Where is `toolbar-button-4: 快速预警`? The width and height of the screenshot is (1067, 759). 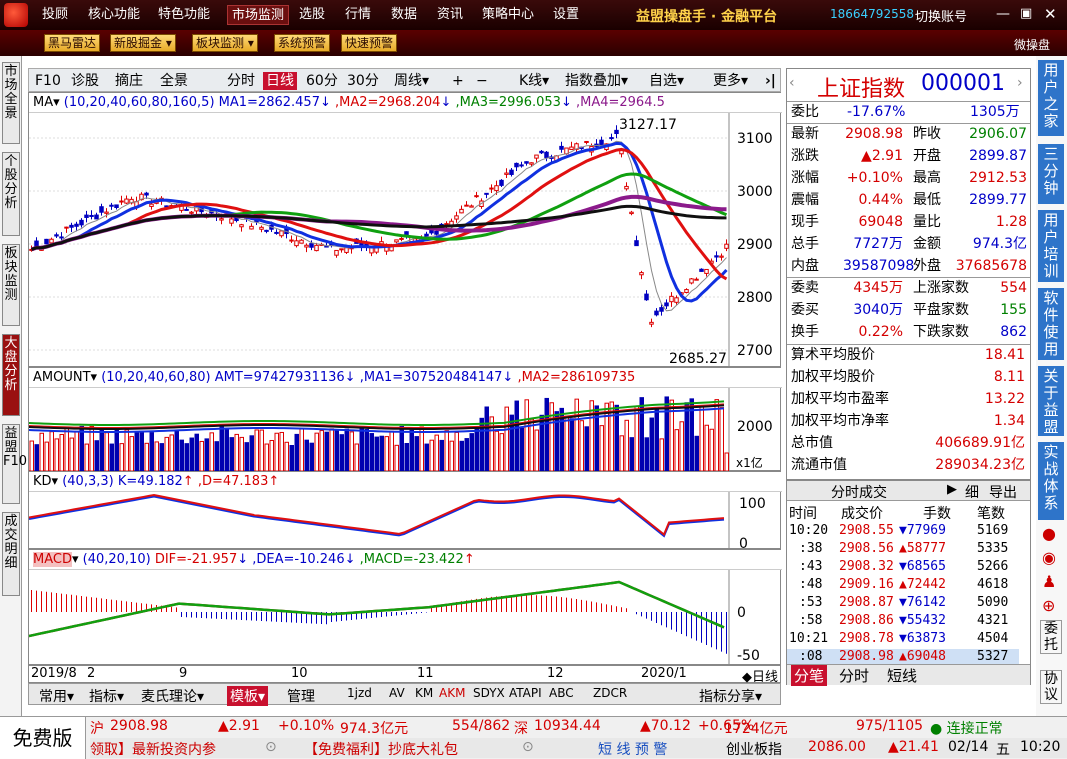 toolbar-button-4: 快速预警 is located at coordinates (369, 43).